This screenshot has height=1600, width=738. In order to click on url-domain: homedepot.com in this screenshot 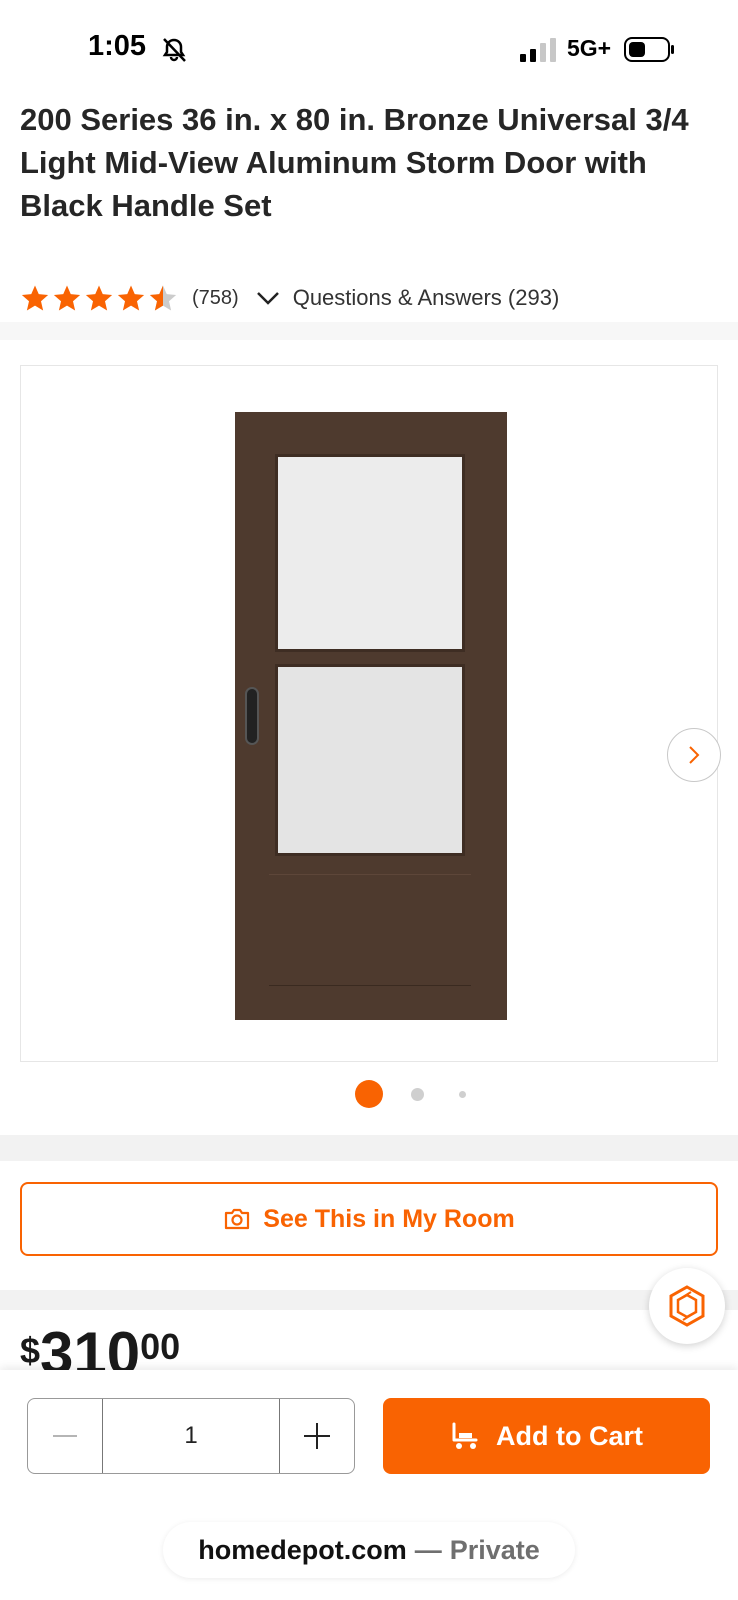, I will do `click(302, 1549)`.